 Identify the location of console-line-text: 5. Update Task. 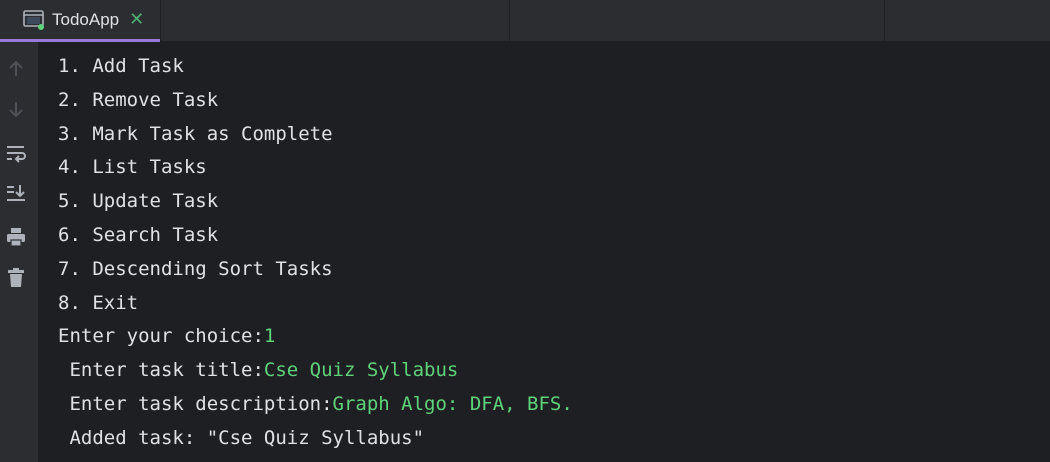
(138, 201).